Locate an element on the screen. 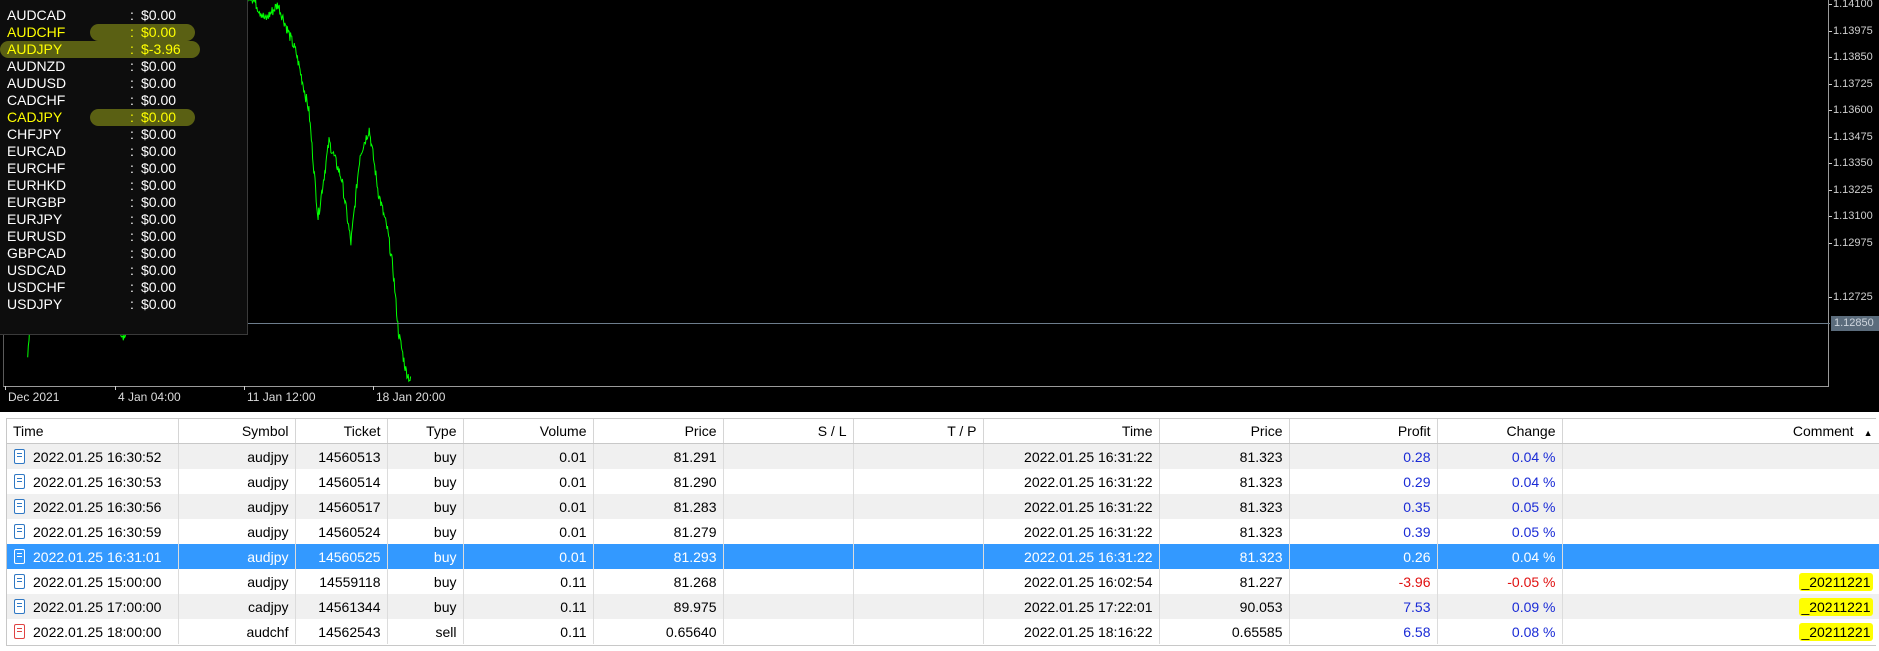 The height and width of the screenshot is (651, 1879). volume-cell: 0.11 is located at coordinates (528, 631).